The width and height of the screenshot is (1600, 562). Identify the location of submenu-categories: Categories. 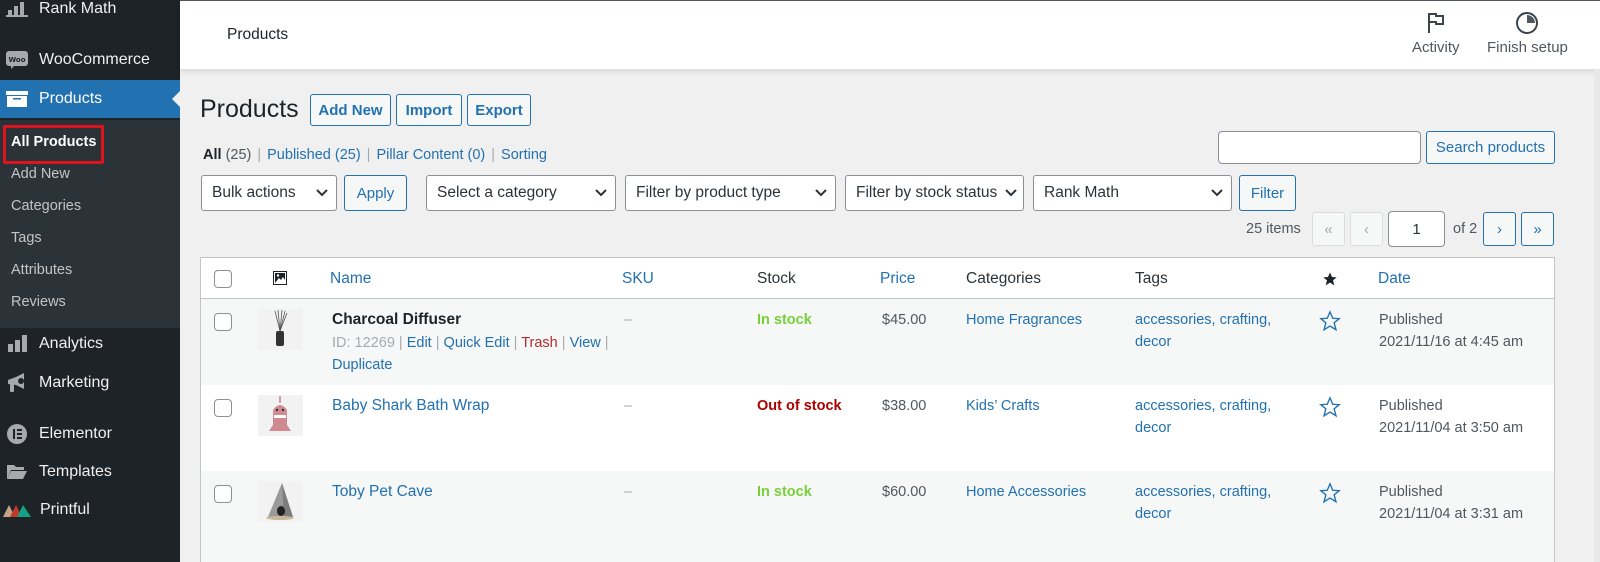
(46, 206).